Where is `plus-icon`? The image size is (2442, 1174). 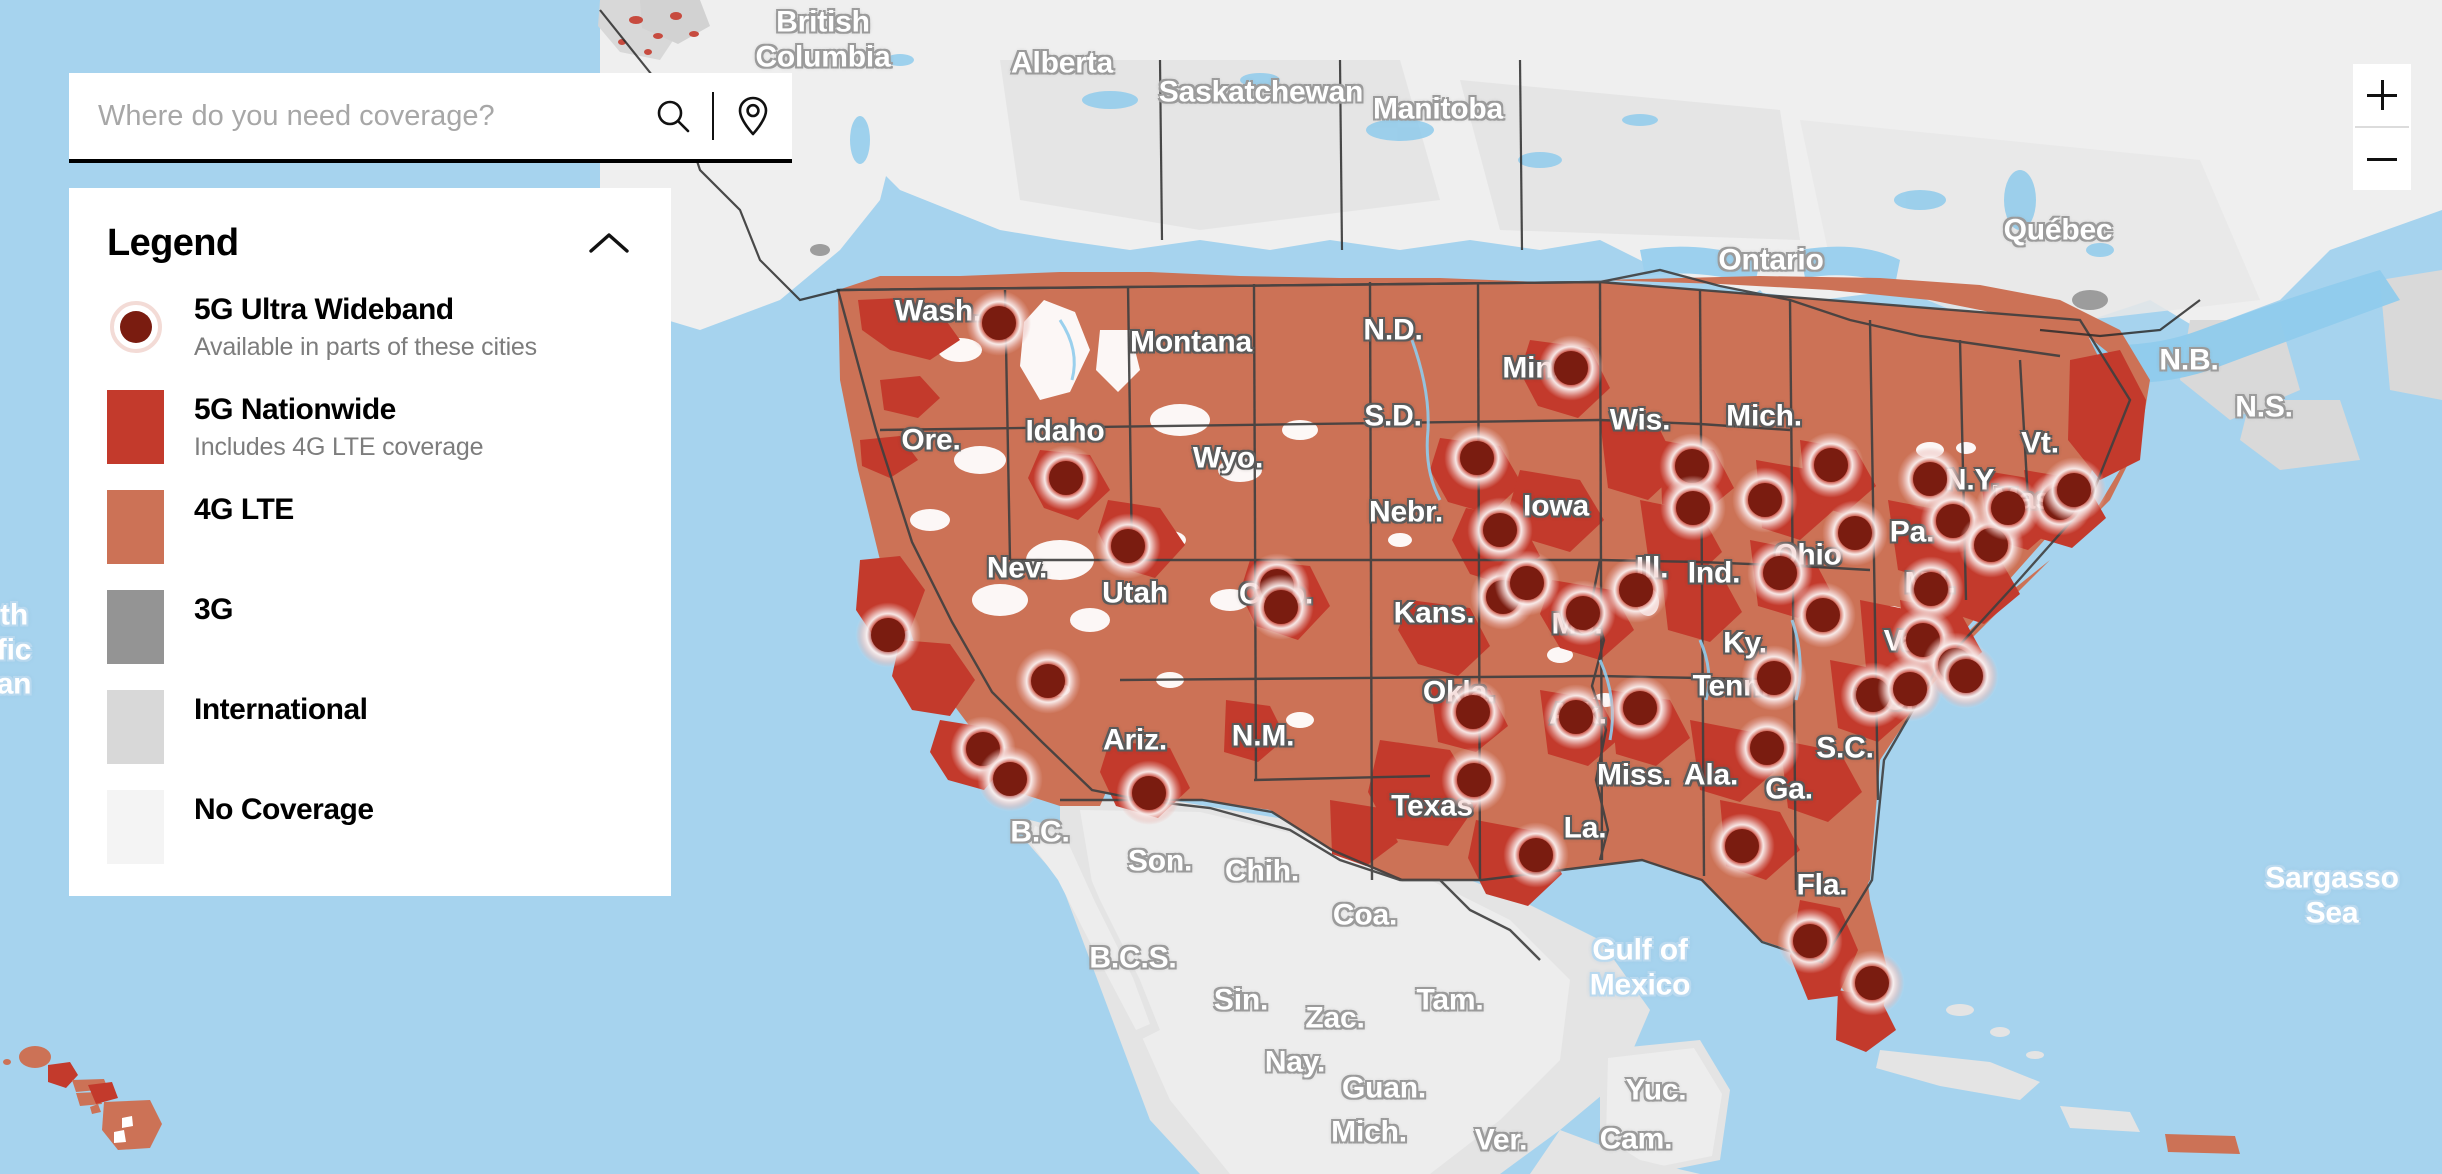 plus-icon is located at coordinates (2382, 95).